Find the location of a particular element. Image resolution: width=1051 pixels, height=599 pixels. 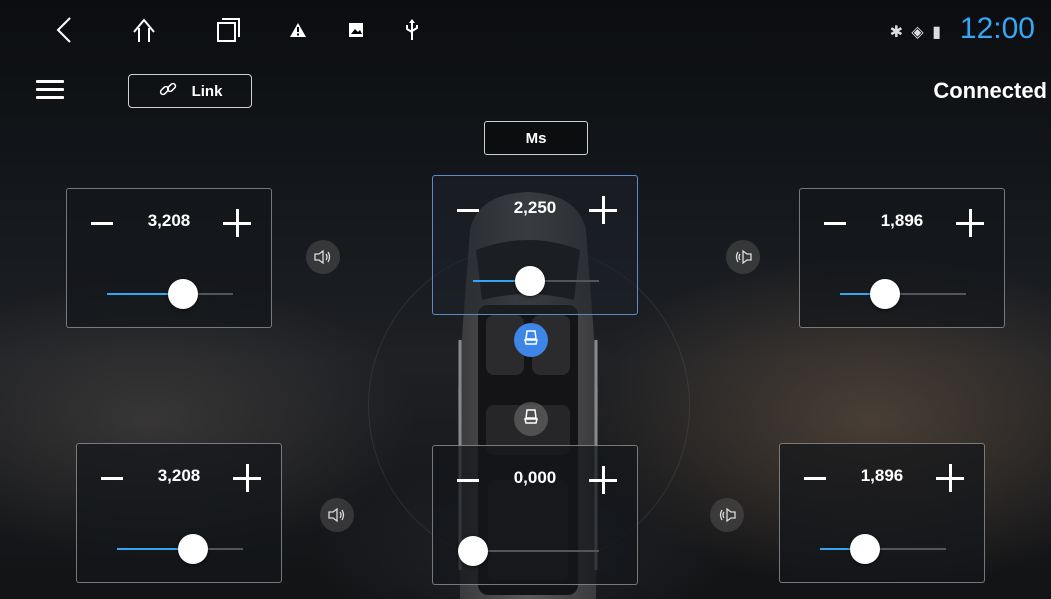

rear-seat-button is located at coordinates (531, 419).